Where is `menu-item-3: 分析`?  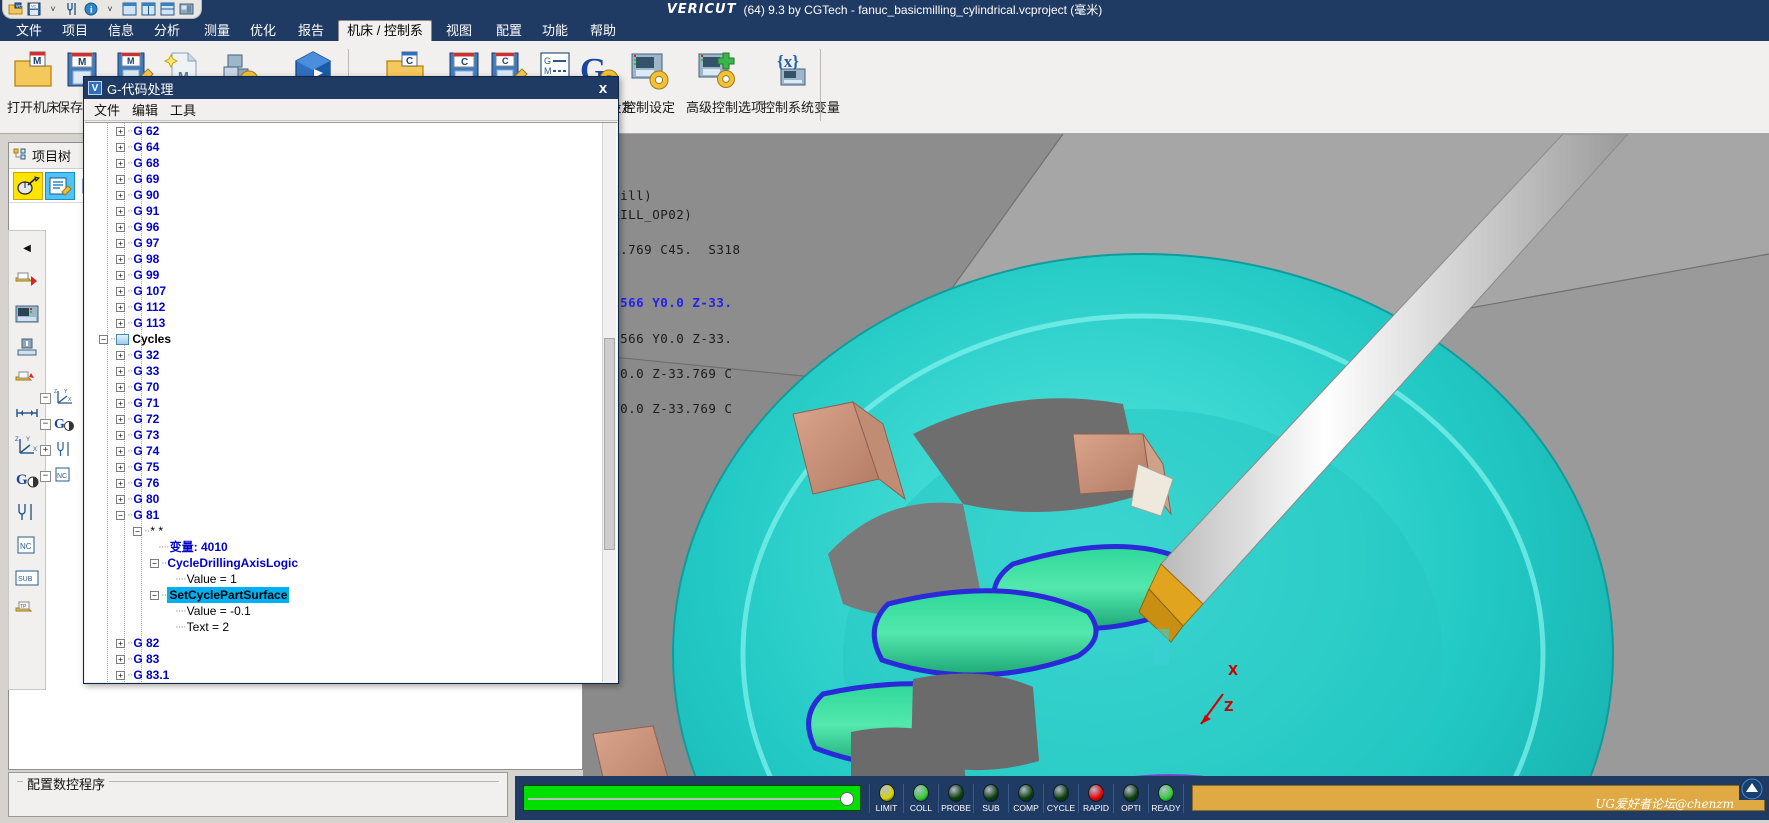 menu-item-3: 分析 is located at coordinates (167, 30).